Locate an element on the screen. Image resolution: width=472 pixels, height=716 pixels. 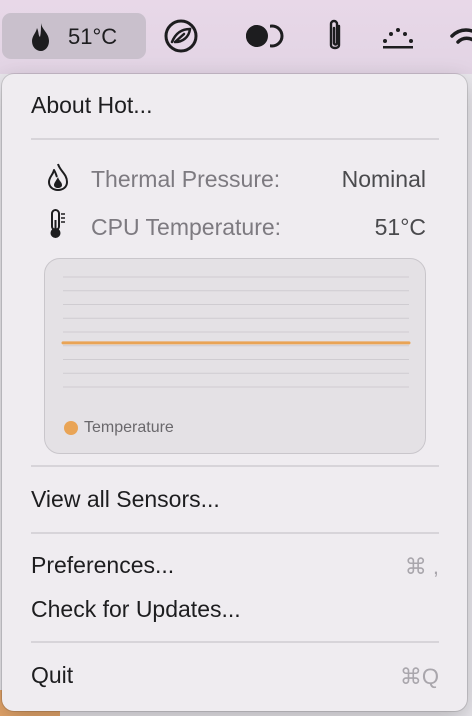
hot-status-item: 51°C is located at coordinates (74, 36).